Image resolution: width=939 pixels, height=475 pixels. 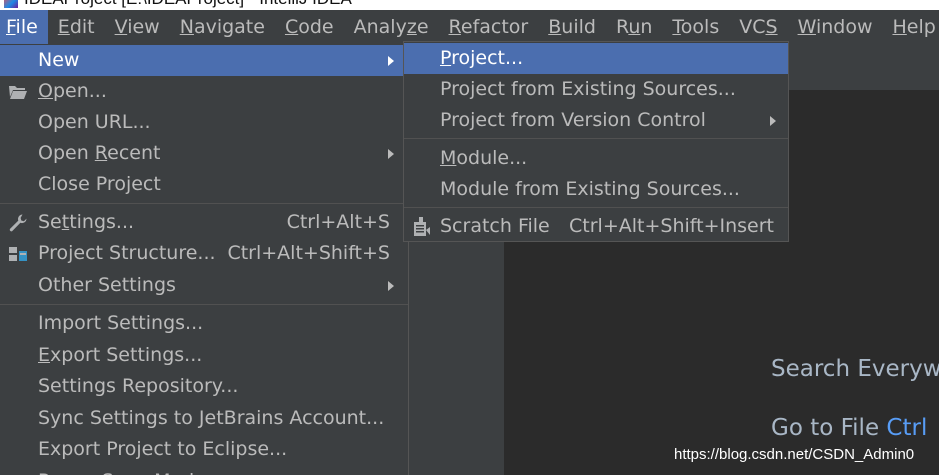 I want to click on menu-vcs: VCS, so click(x=758, y=27).